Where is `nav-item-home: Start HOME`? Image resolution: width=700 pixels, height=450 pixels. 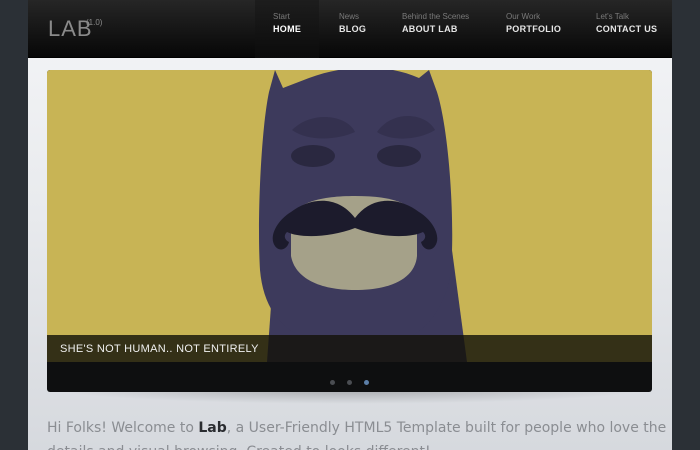
nav-item-home: Start HOME is located at coordinates (287, 29).